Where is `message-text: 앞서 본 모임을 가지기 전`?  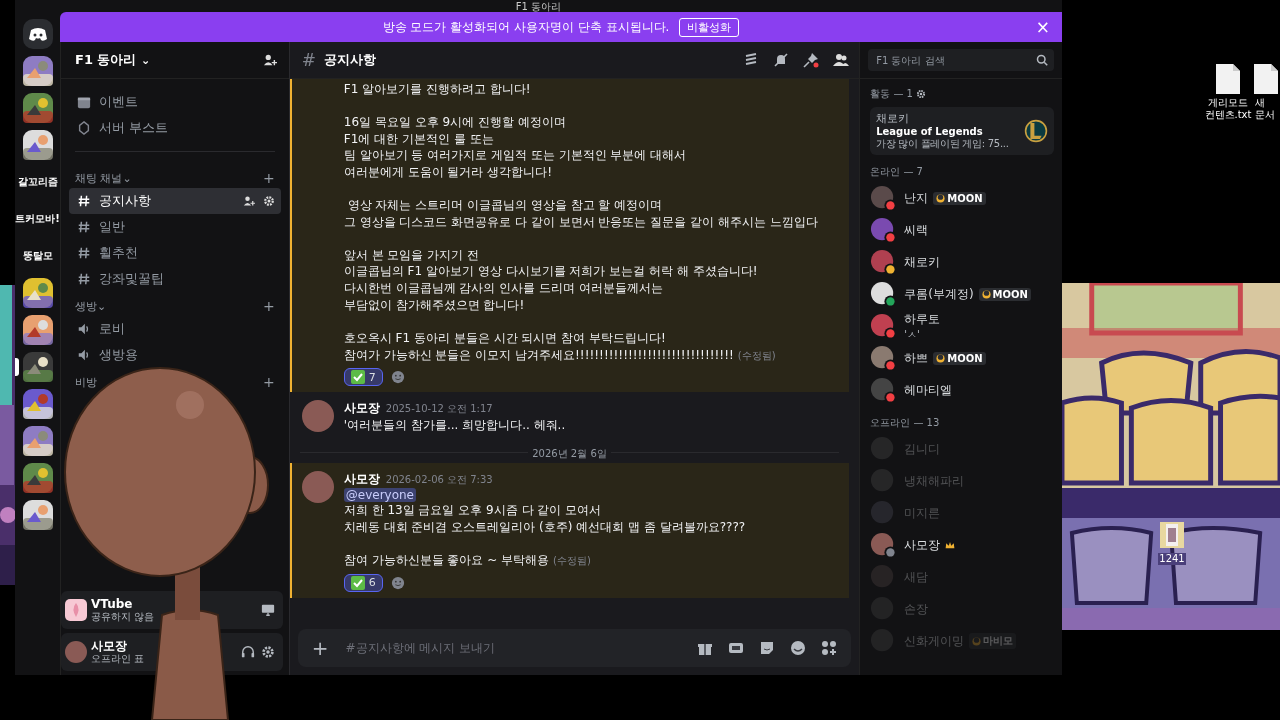 message-text: 앞서 본 모임을 가지기 전 is located at coordinates (411, 254).